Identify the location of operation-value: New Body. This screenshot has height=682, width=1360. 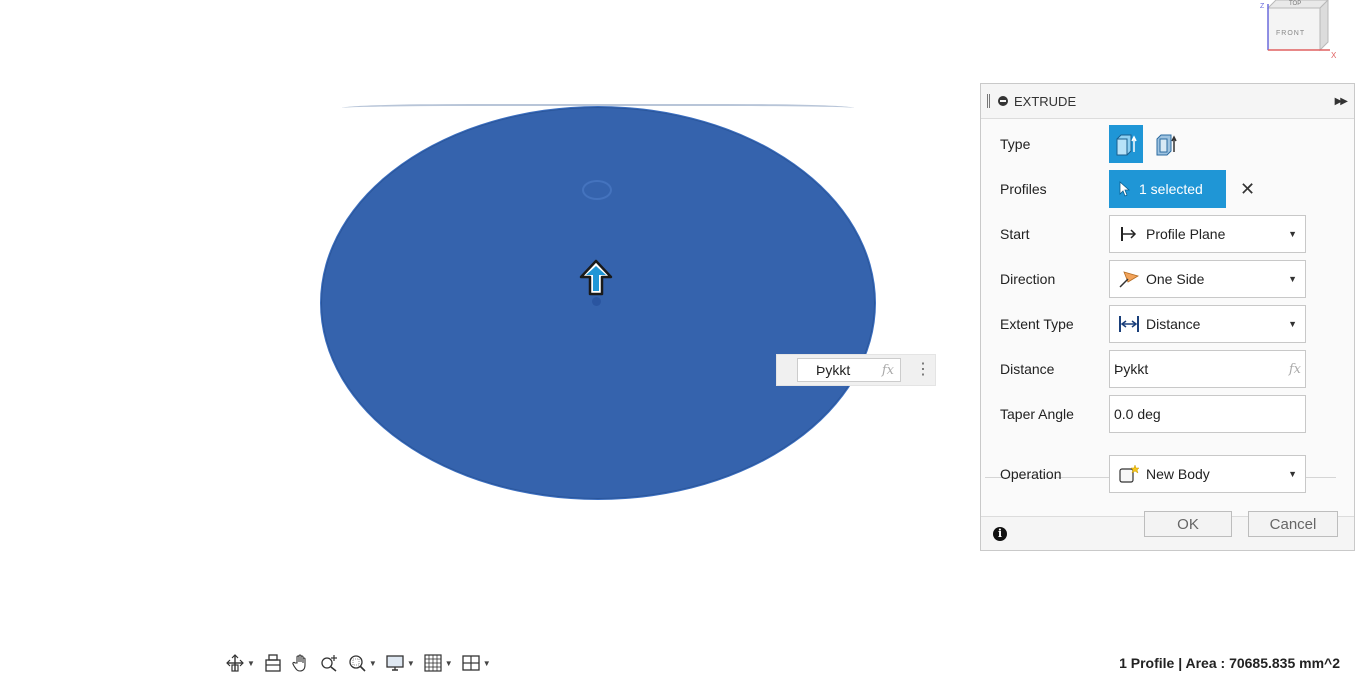
(1178, 474).